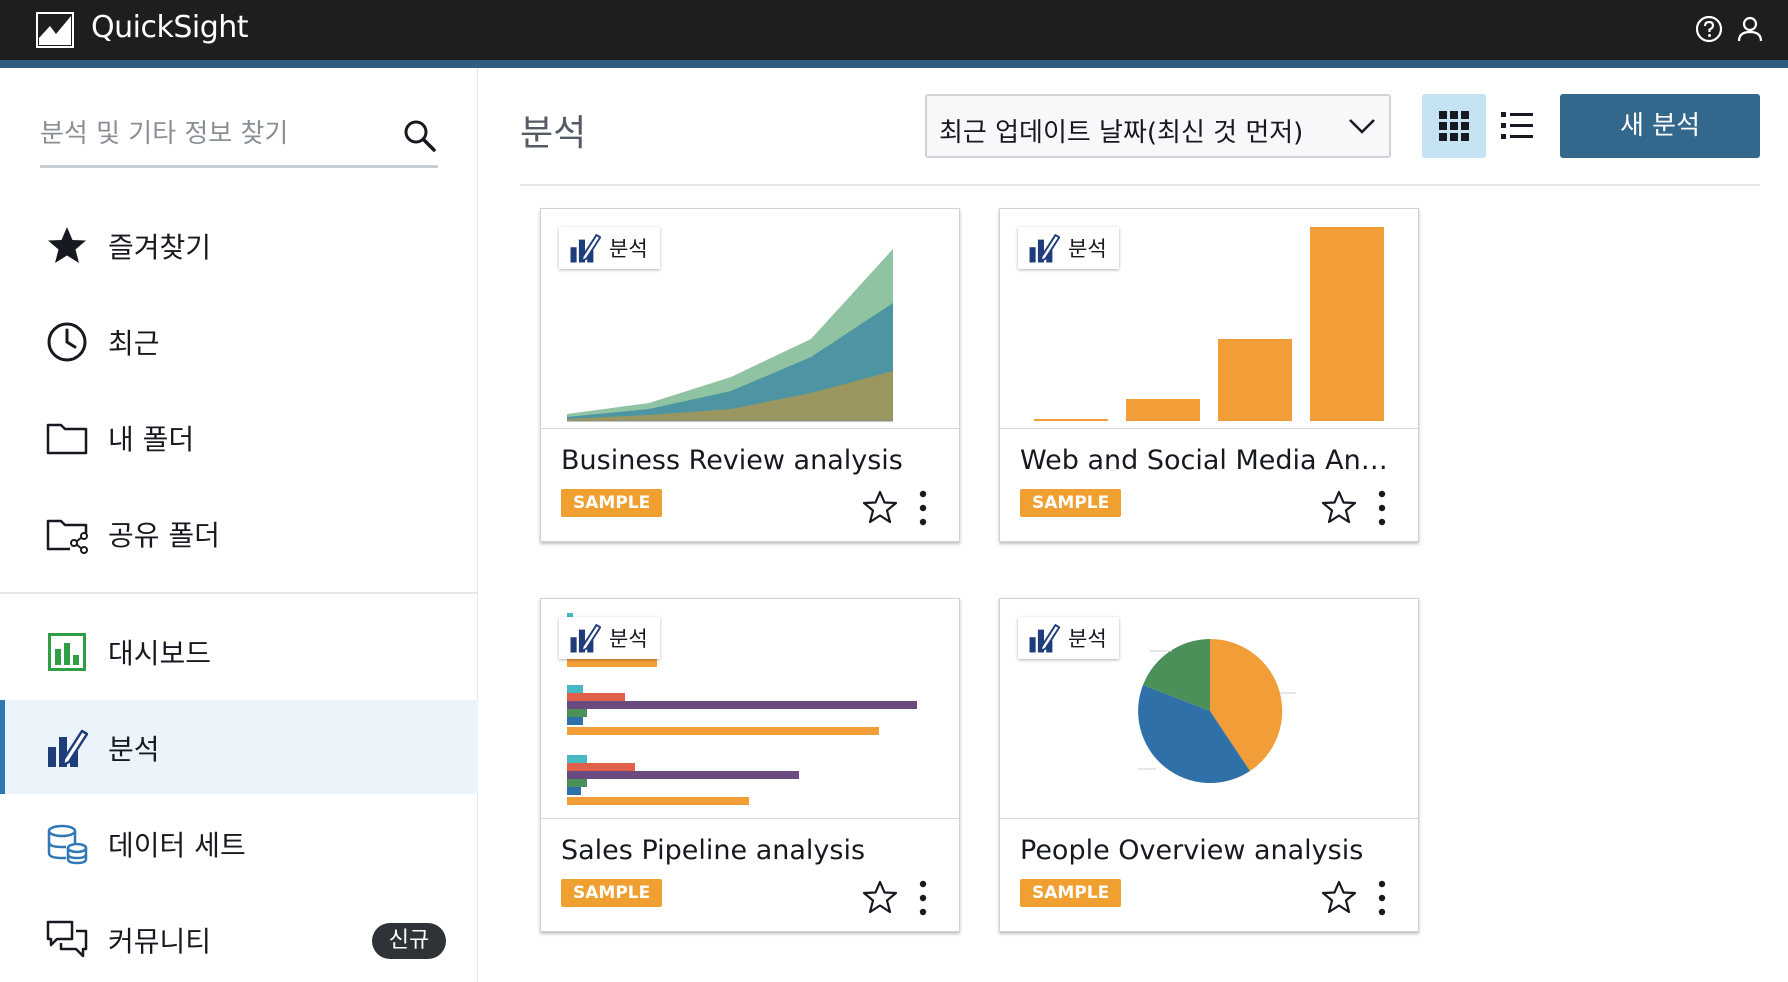  Describe the element at coordinates (160, 941) in the screenshot. I see `sidebar-item-label: 커뮤니티` at that location.